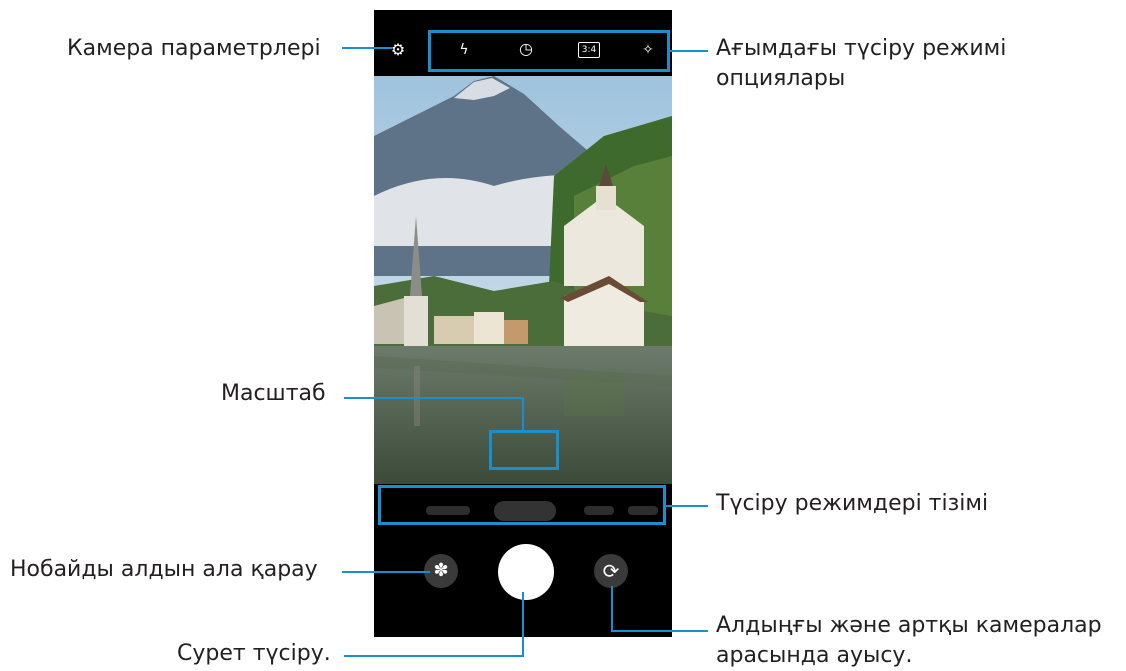  What do you see at coordinates (861, 48) in the screenshot?
I see `current-mode-options-line1: Ағымдағы түсіру режимі` at bounding box center [861, 48].